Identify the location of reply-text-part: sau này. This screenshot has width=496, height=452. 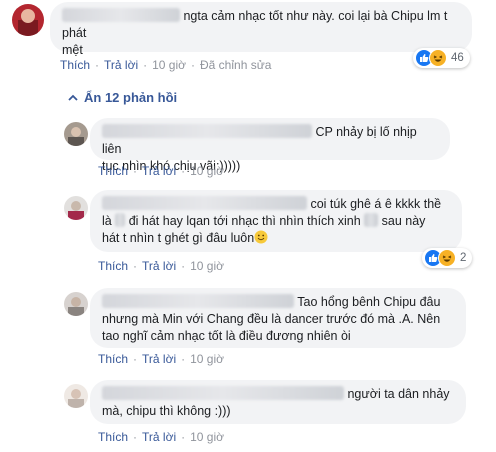
(403, 221).